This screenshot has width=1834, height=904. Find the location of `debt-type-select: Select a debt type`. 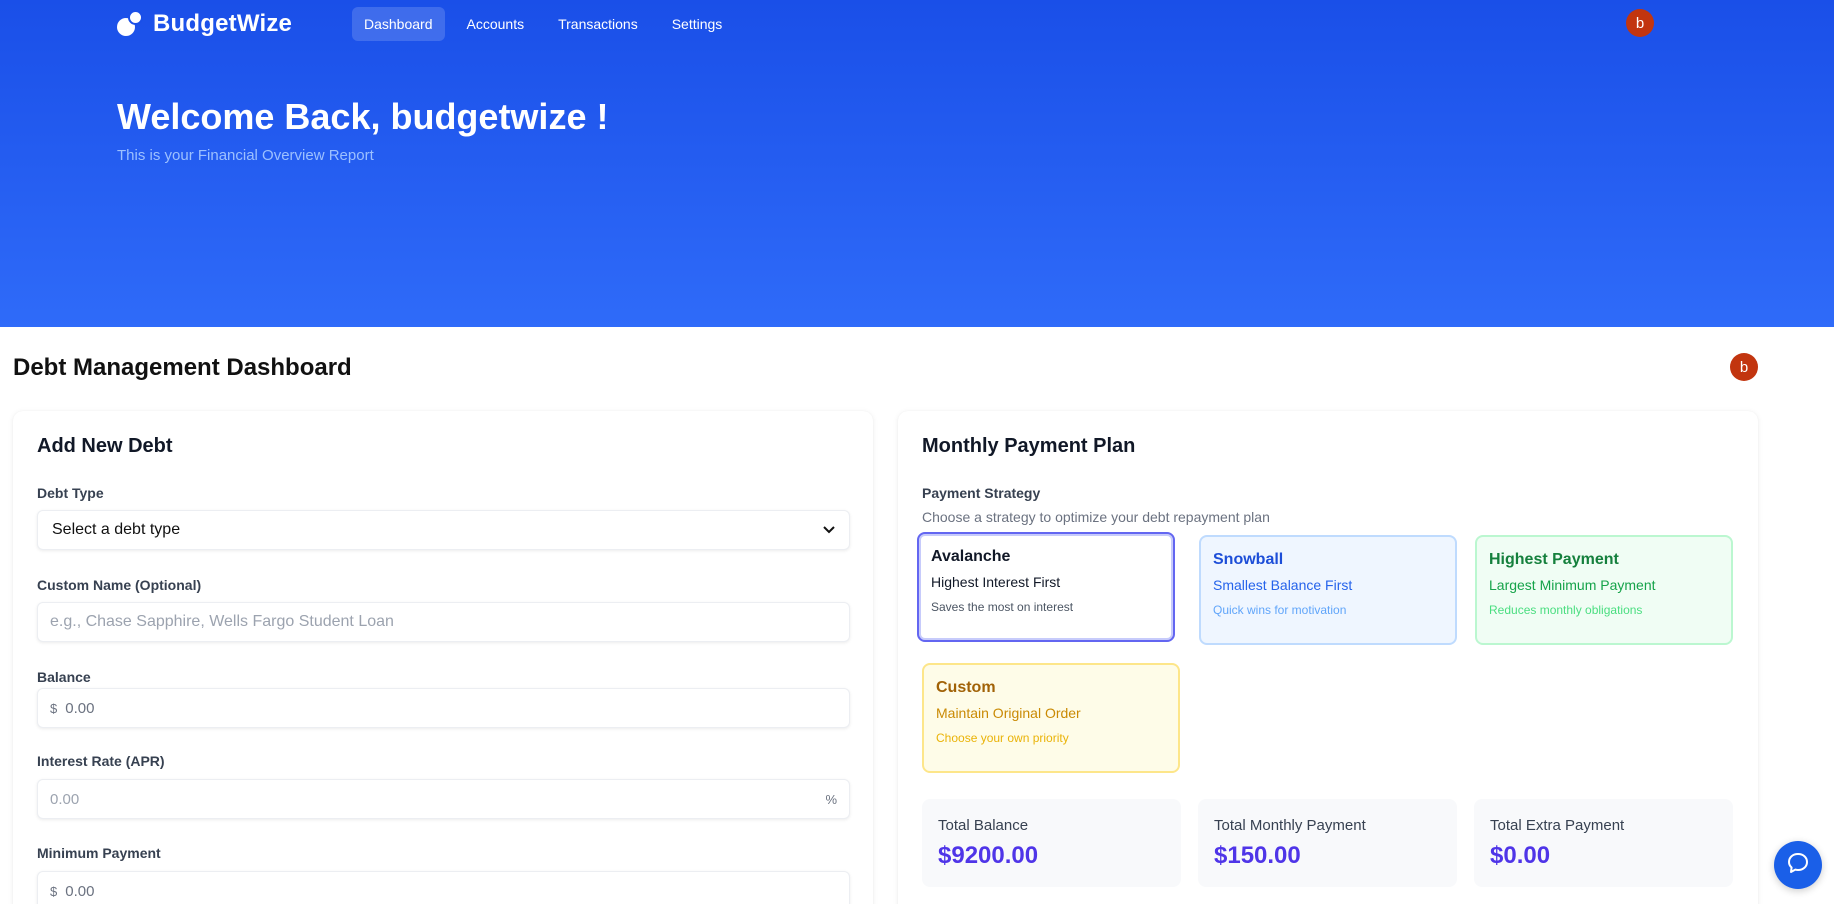

debt-type-select: Select a debt type is located at coordinates (443, 530).